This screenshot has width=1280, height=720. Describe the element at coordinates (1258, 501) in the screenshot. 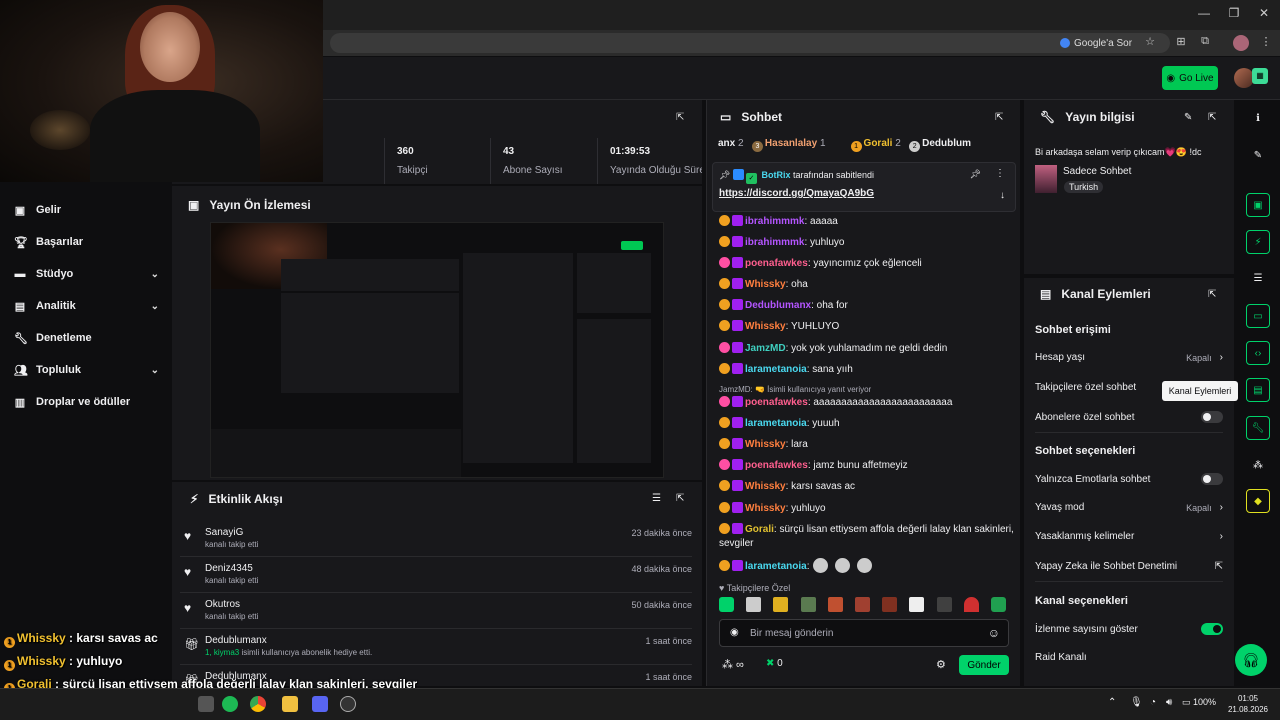

I see `drops-icon: ◆` at that location.